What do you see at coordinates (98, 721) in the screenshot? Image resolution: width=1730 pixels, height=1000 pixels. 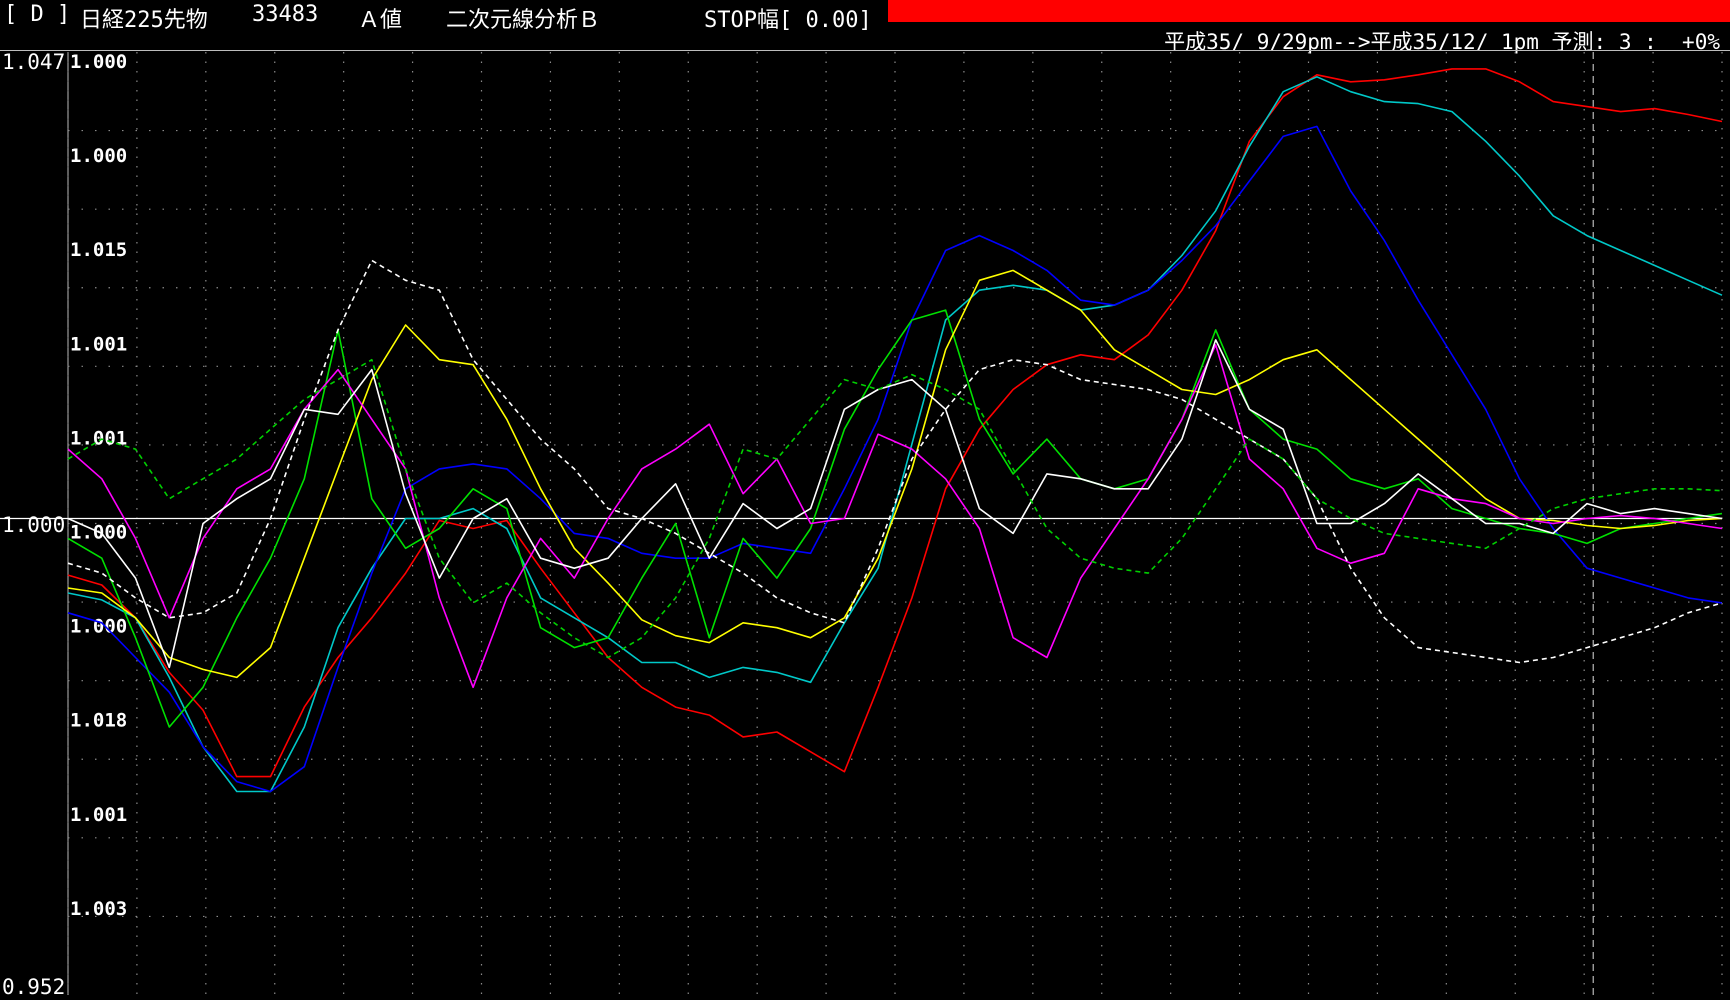 I see `inner-axis-label: 1.018` at bounding box center [98, 721].